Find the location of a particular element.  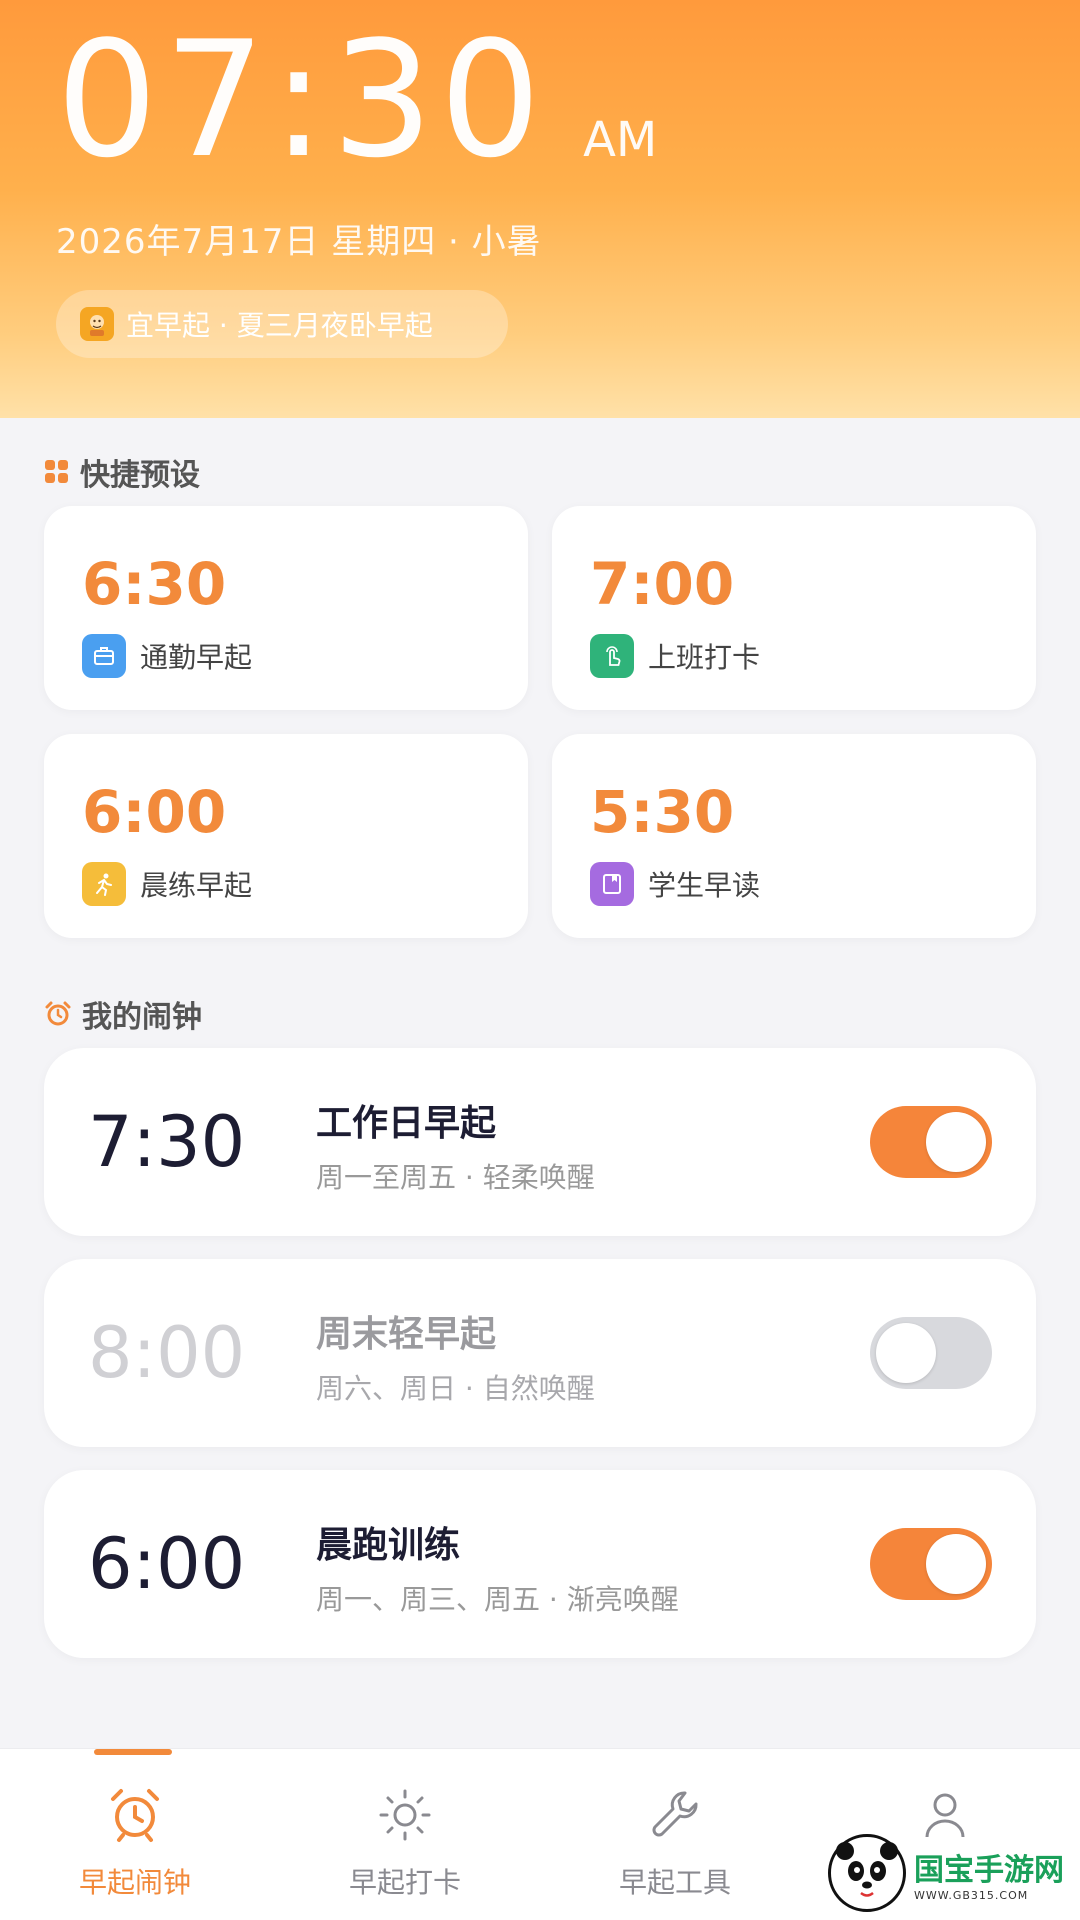

time-digits: 07:30 is located at coordinates (302, 99).